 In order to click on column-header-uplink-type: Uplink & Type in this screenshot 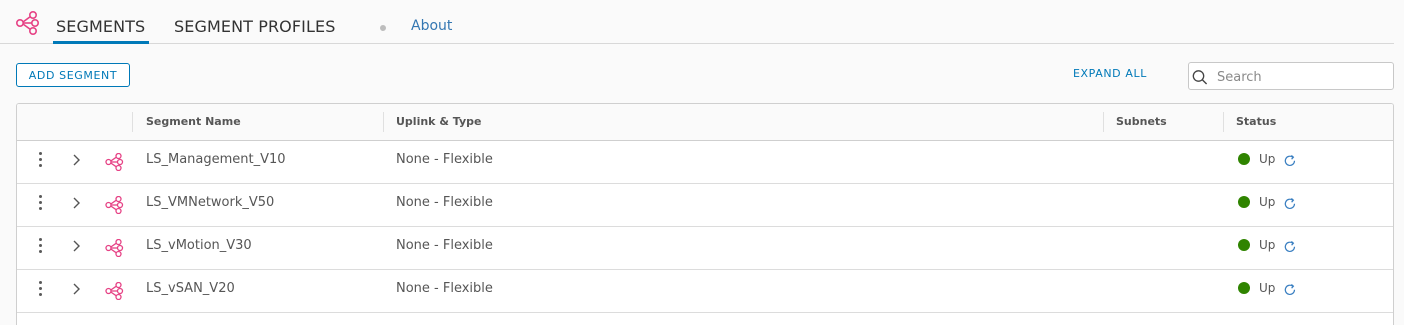, I will do `click(438, 121)`.